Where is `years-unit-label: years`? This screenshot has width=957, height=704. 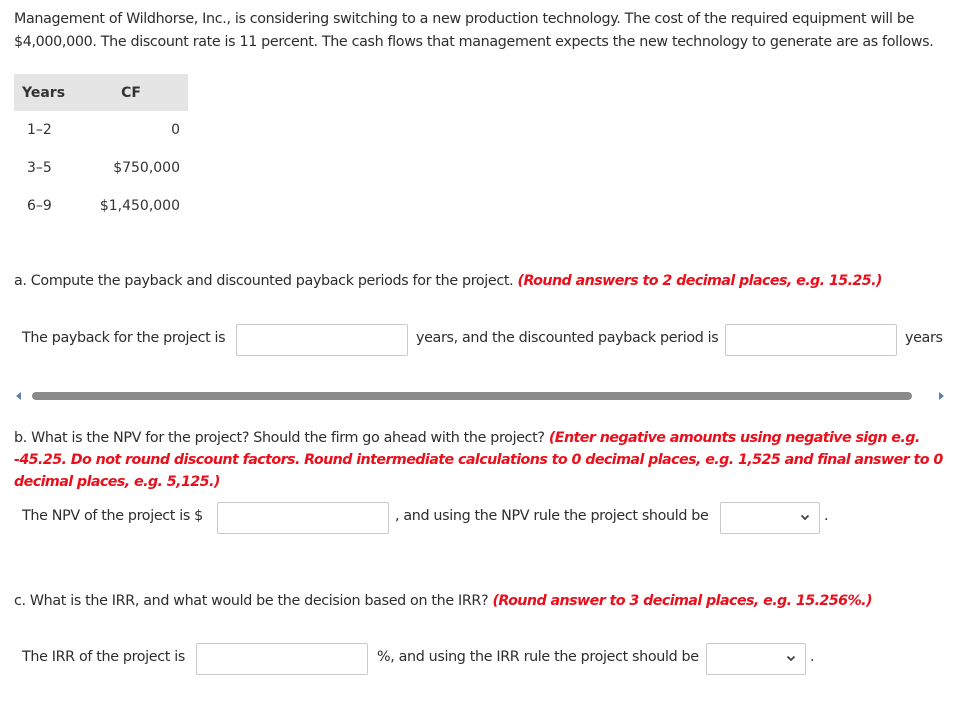 years-unit-label: years is located at coordinates (924, 338).